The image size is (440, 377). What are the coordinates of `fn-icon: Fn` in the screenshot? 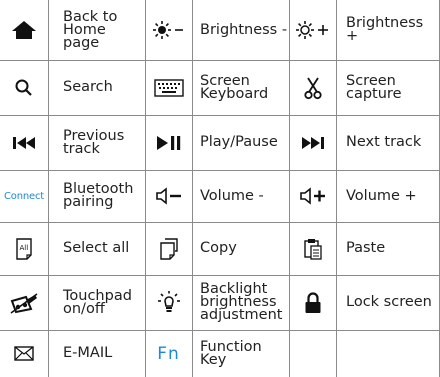 It's located at (168, 353).